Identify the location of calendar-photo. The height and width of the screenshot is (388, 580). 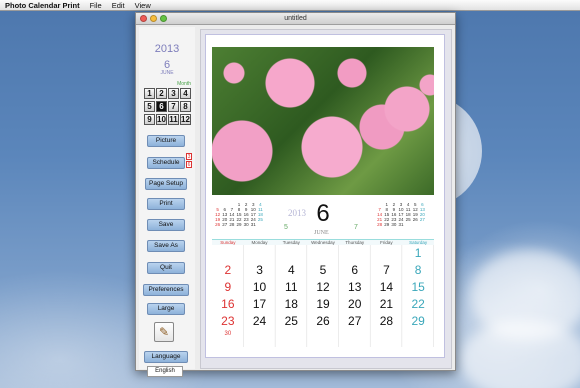
(323, 121).